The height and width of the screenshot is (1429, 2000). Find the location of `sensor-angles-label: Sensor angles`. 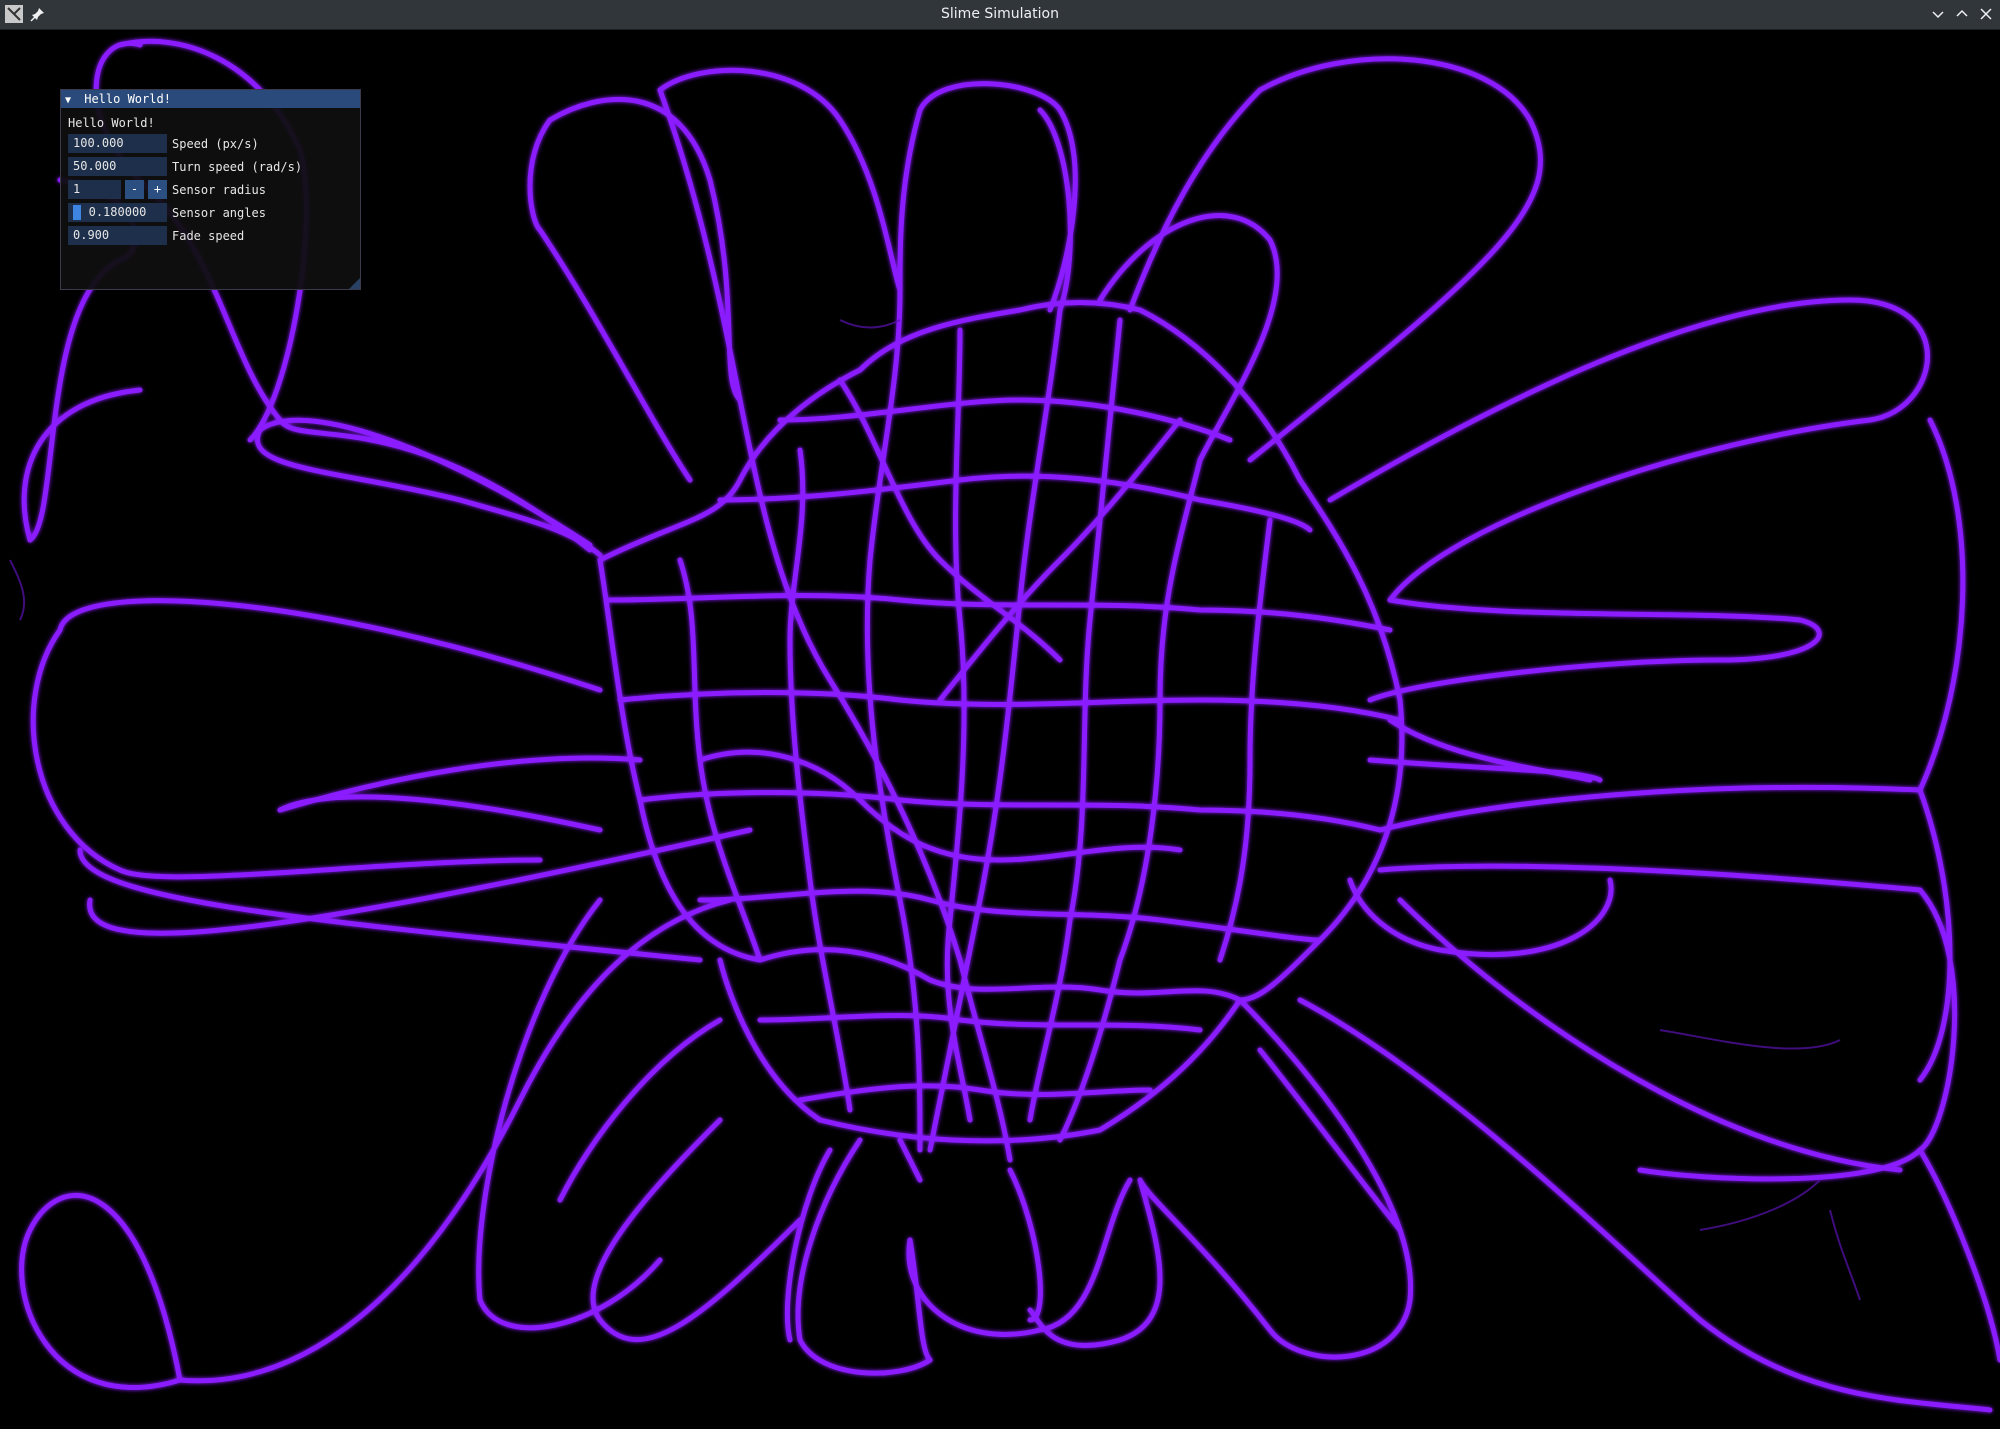

sensor-angles-label: Sensor angles is located at coordinates (219, 212).